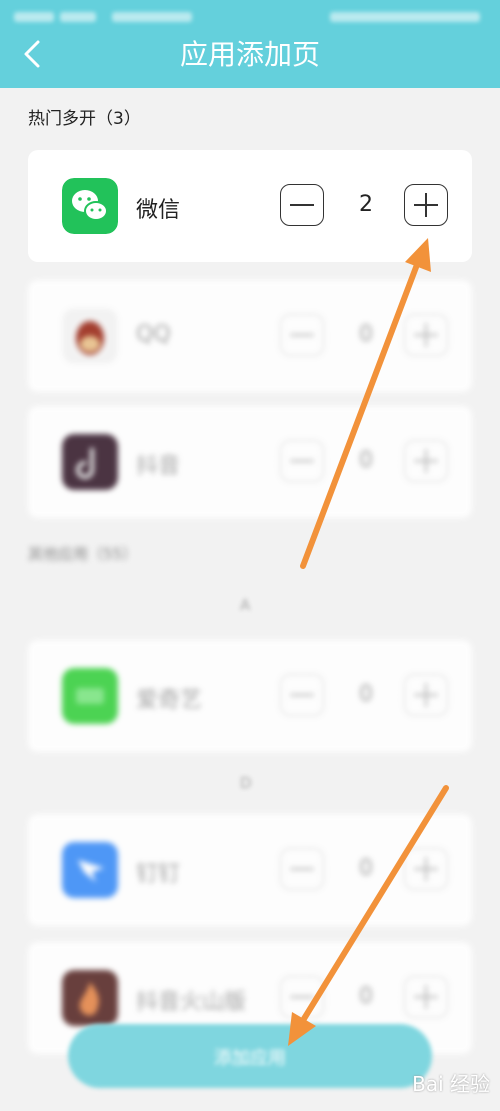  What do you see at coordinates (368, 915) in the screenshot?
I see `arrow-to-add-button` at bounding box center [368, 915].